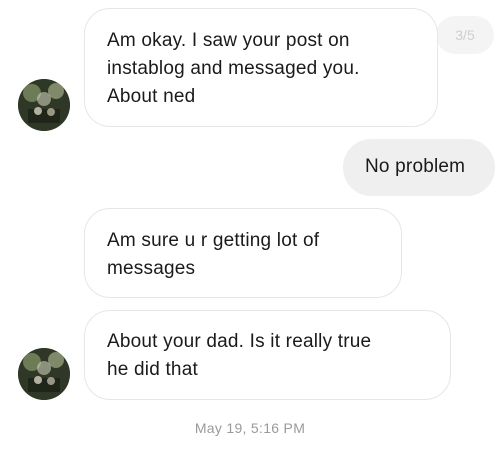  I want to click on page-indicator-badge: 3/5, so click(465, 35).